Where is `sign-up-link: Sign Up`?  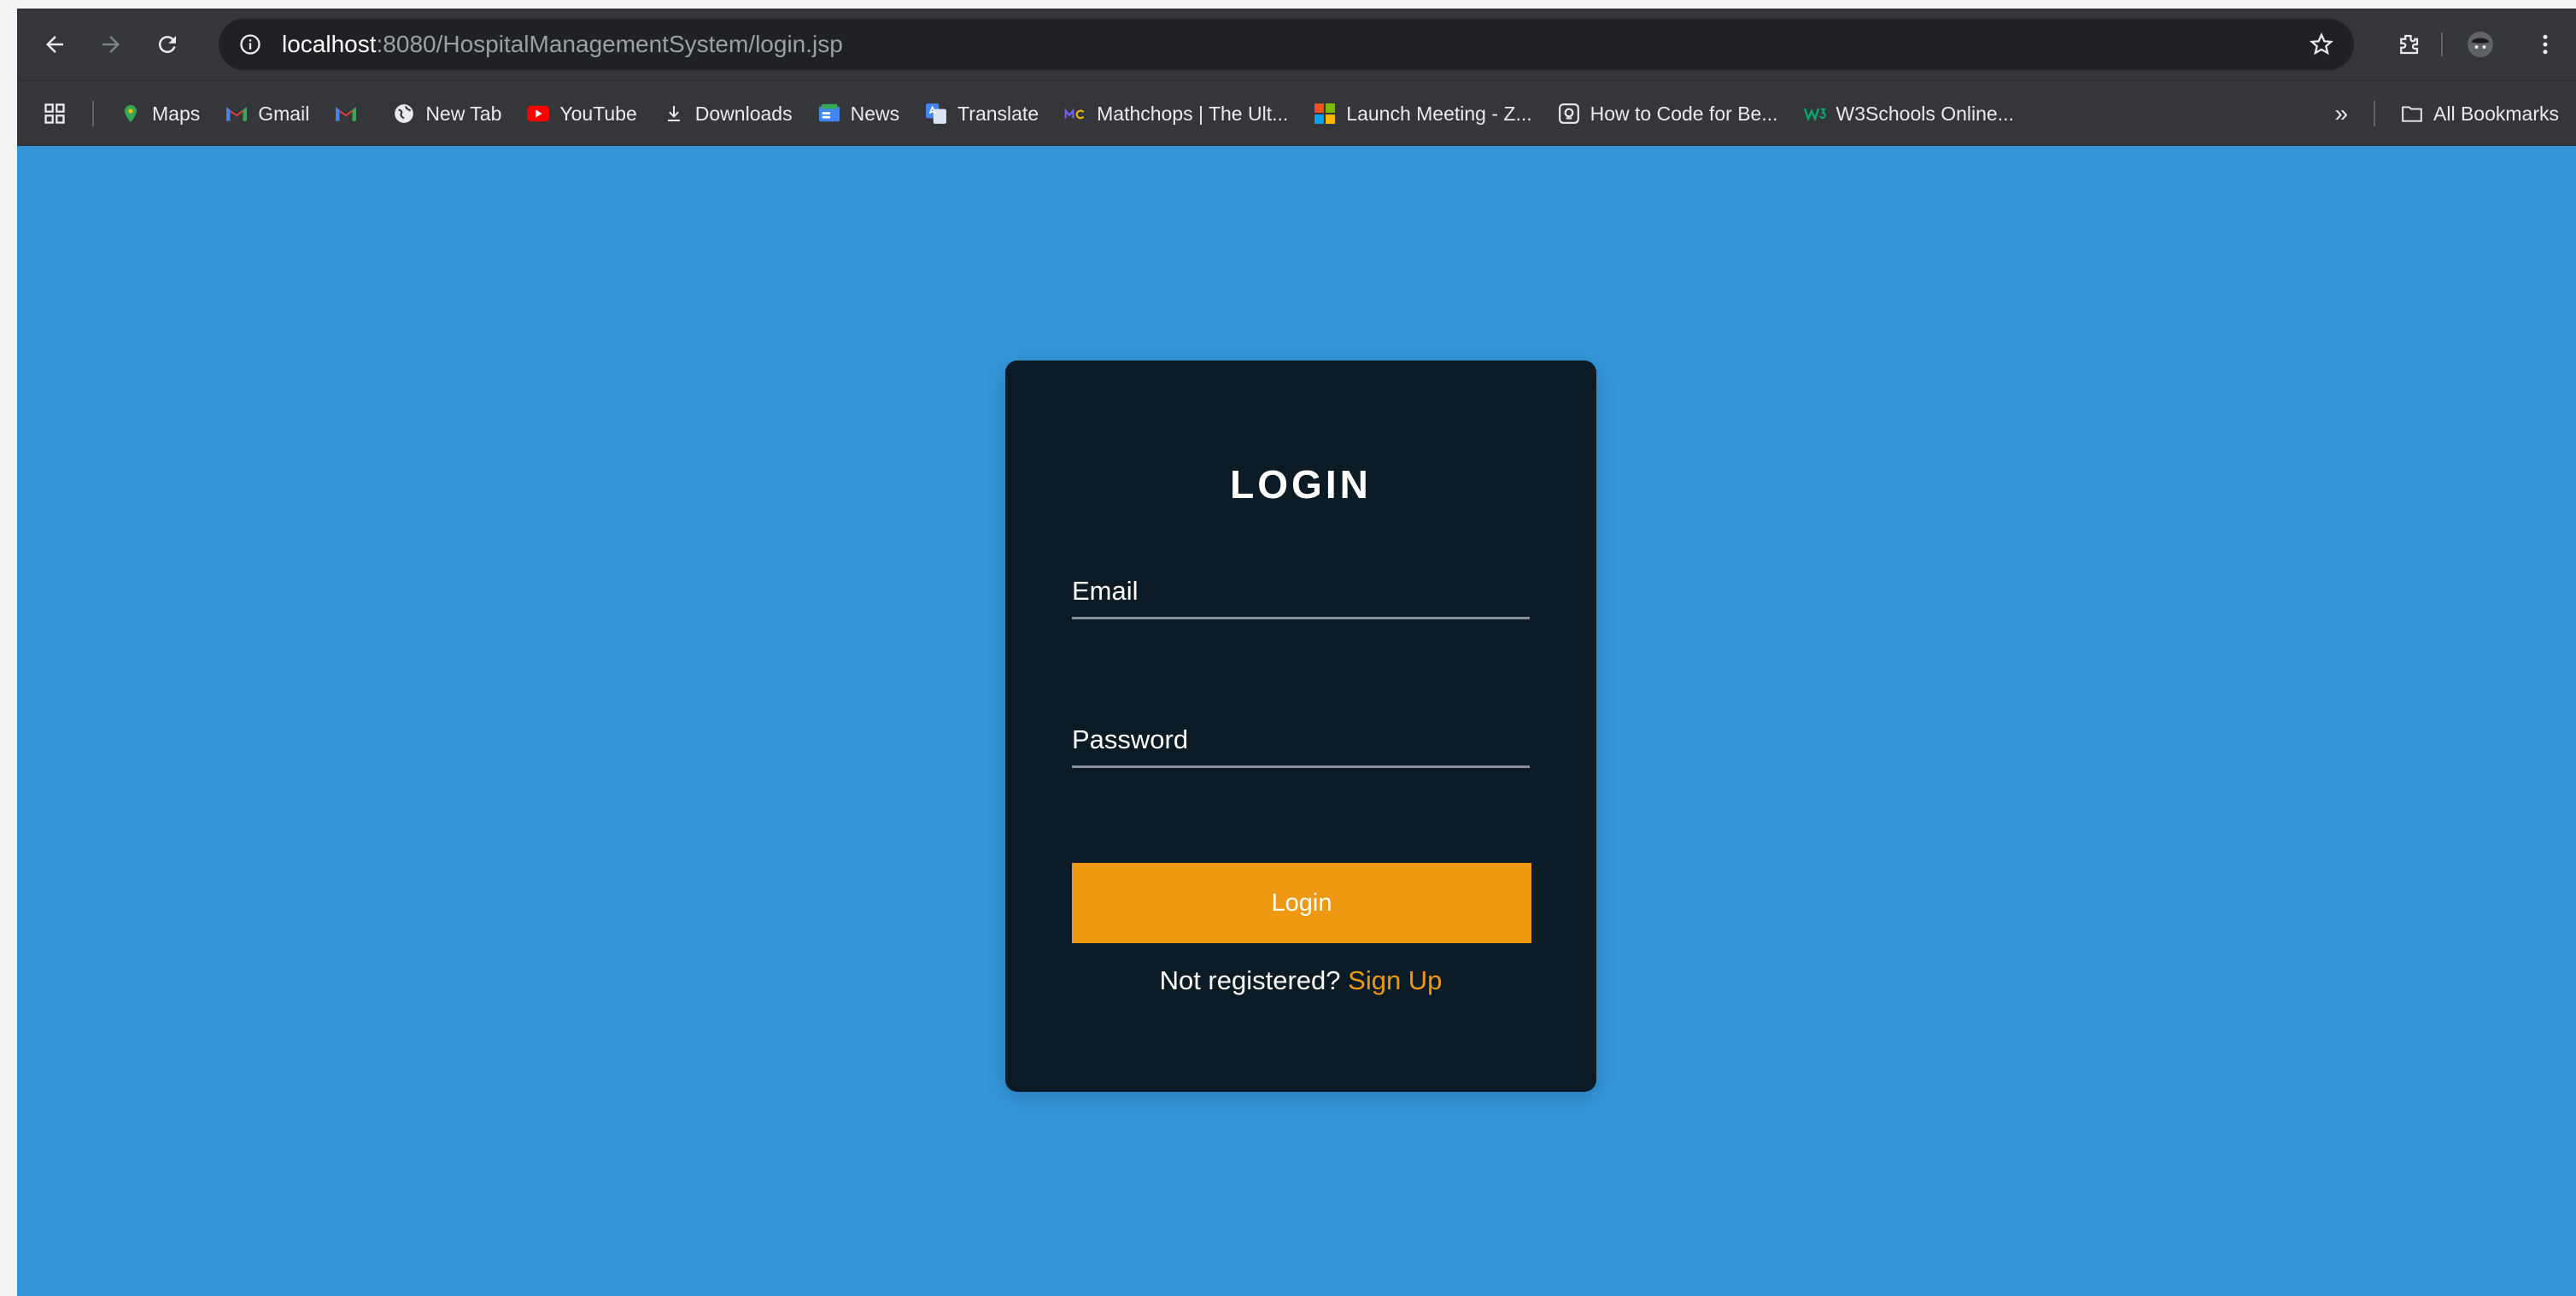 sign-up-link: Sign Up is located at coordinates (1395, 980).